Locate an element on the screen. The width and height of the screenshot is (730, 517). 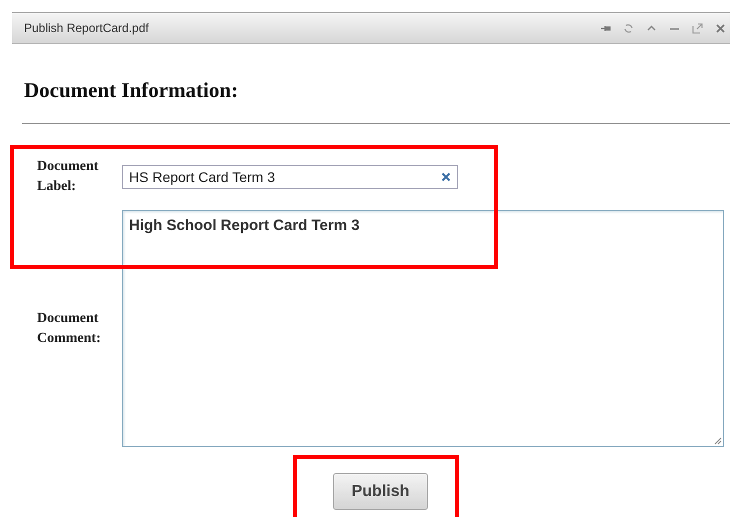
label-input-field: HS Report Card Term 3 is located at coordinates (290, 177).